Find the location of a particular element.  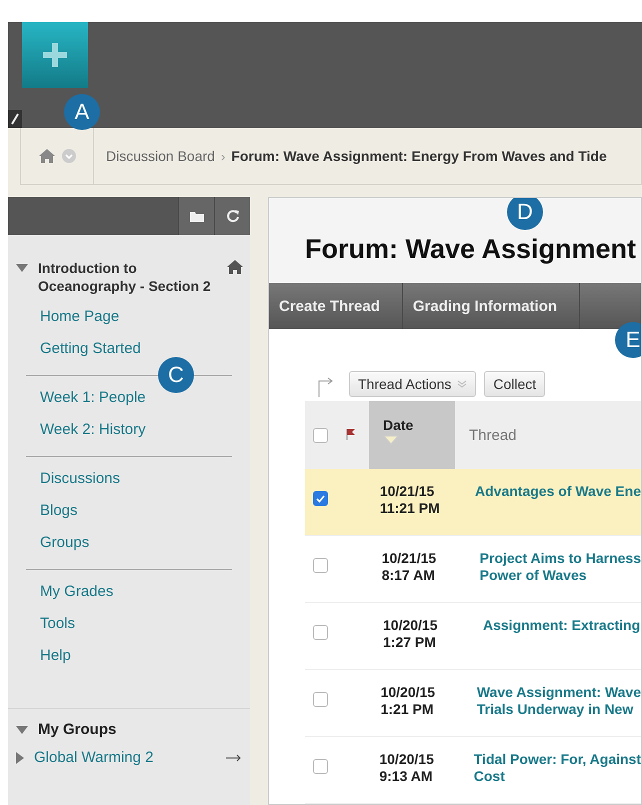

thread-link: Project Aims to Harness Power of Waves is located at coordinates (553, 567).